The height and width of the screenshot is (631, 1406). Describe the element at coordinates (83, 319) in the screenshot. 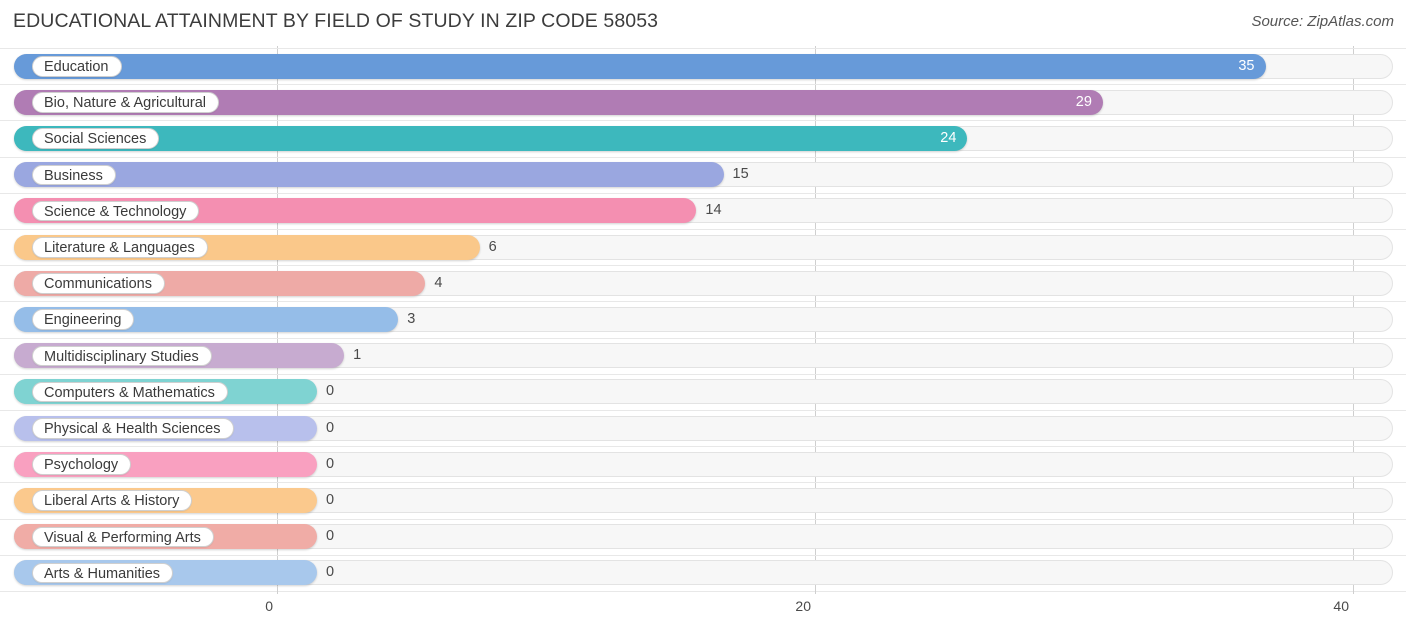

I see `category-label: Engineering` at that location.